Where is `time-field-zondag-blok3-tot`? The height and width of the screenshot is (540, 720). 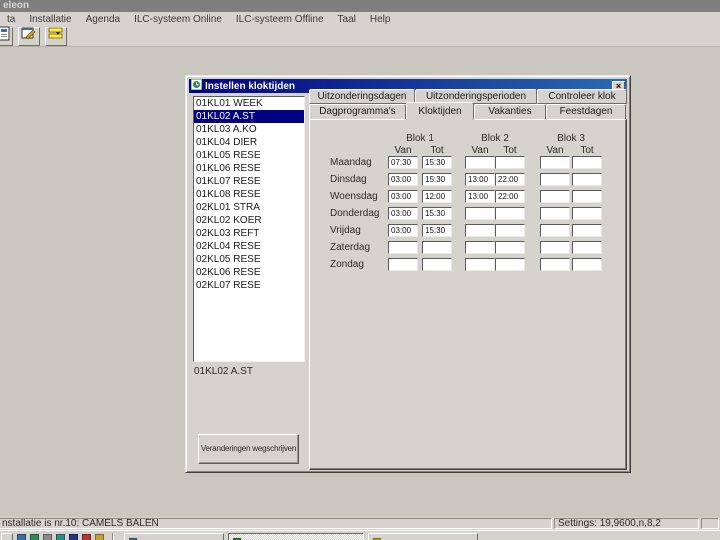 time-field-zondag-blok3-tot is located at coordinates (587, 264).